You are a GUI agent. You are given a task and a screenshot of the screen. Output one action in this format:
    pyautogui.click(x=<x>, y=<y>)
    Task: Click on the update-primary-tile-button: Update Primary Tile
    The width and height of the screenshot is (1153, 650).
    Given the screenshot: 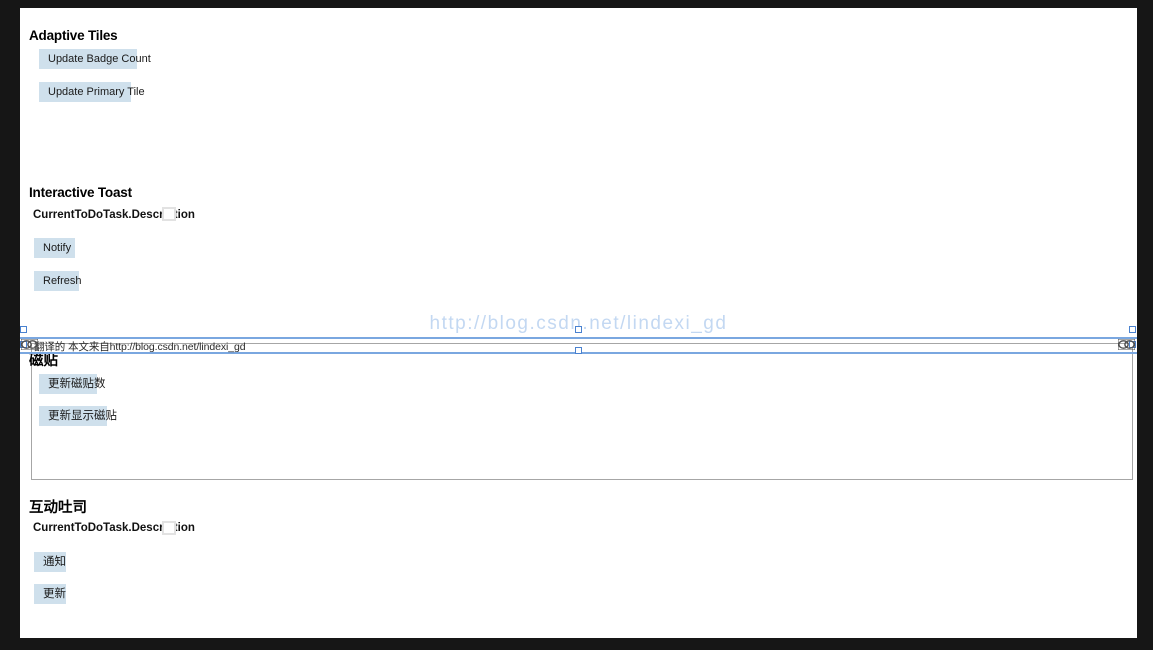 What is the action you would take?
    pyautogui.click(x=92, y=92)
    